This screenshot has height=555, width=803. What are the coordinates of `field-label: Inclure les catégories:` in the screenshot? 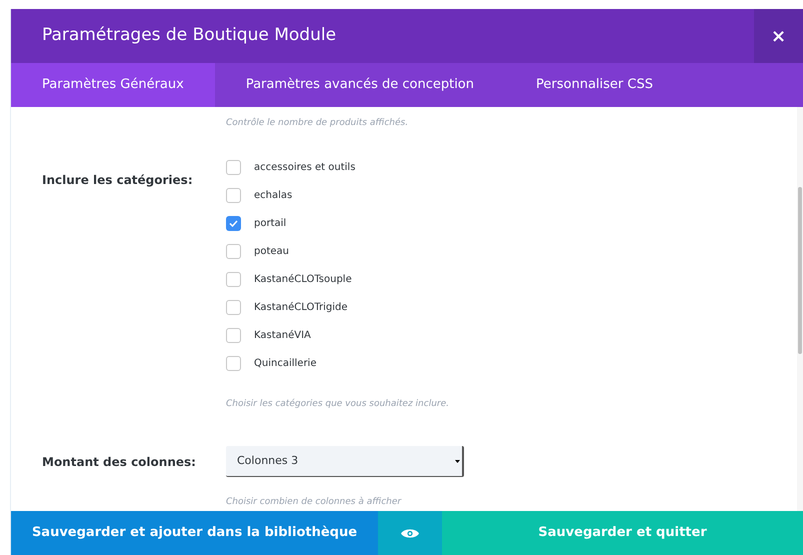 It's located at (118, 180).